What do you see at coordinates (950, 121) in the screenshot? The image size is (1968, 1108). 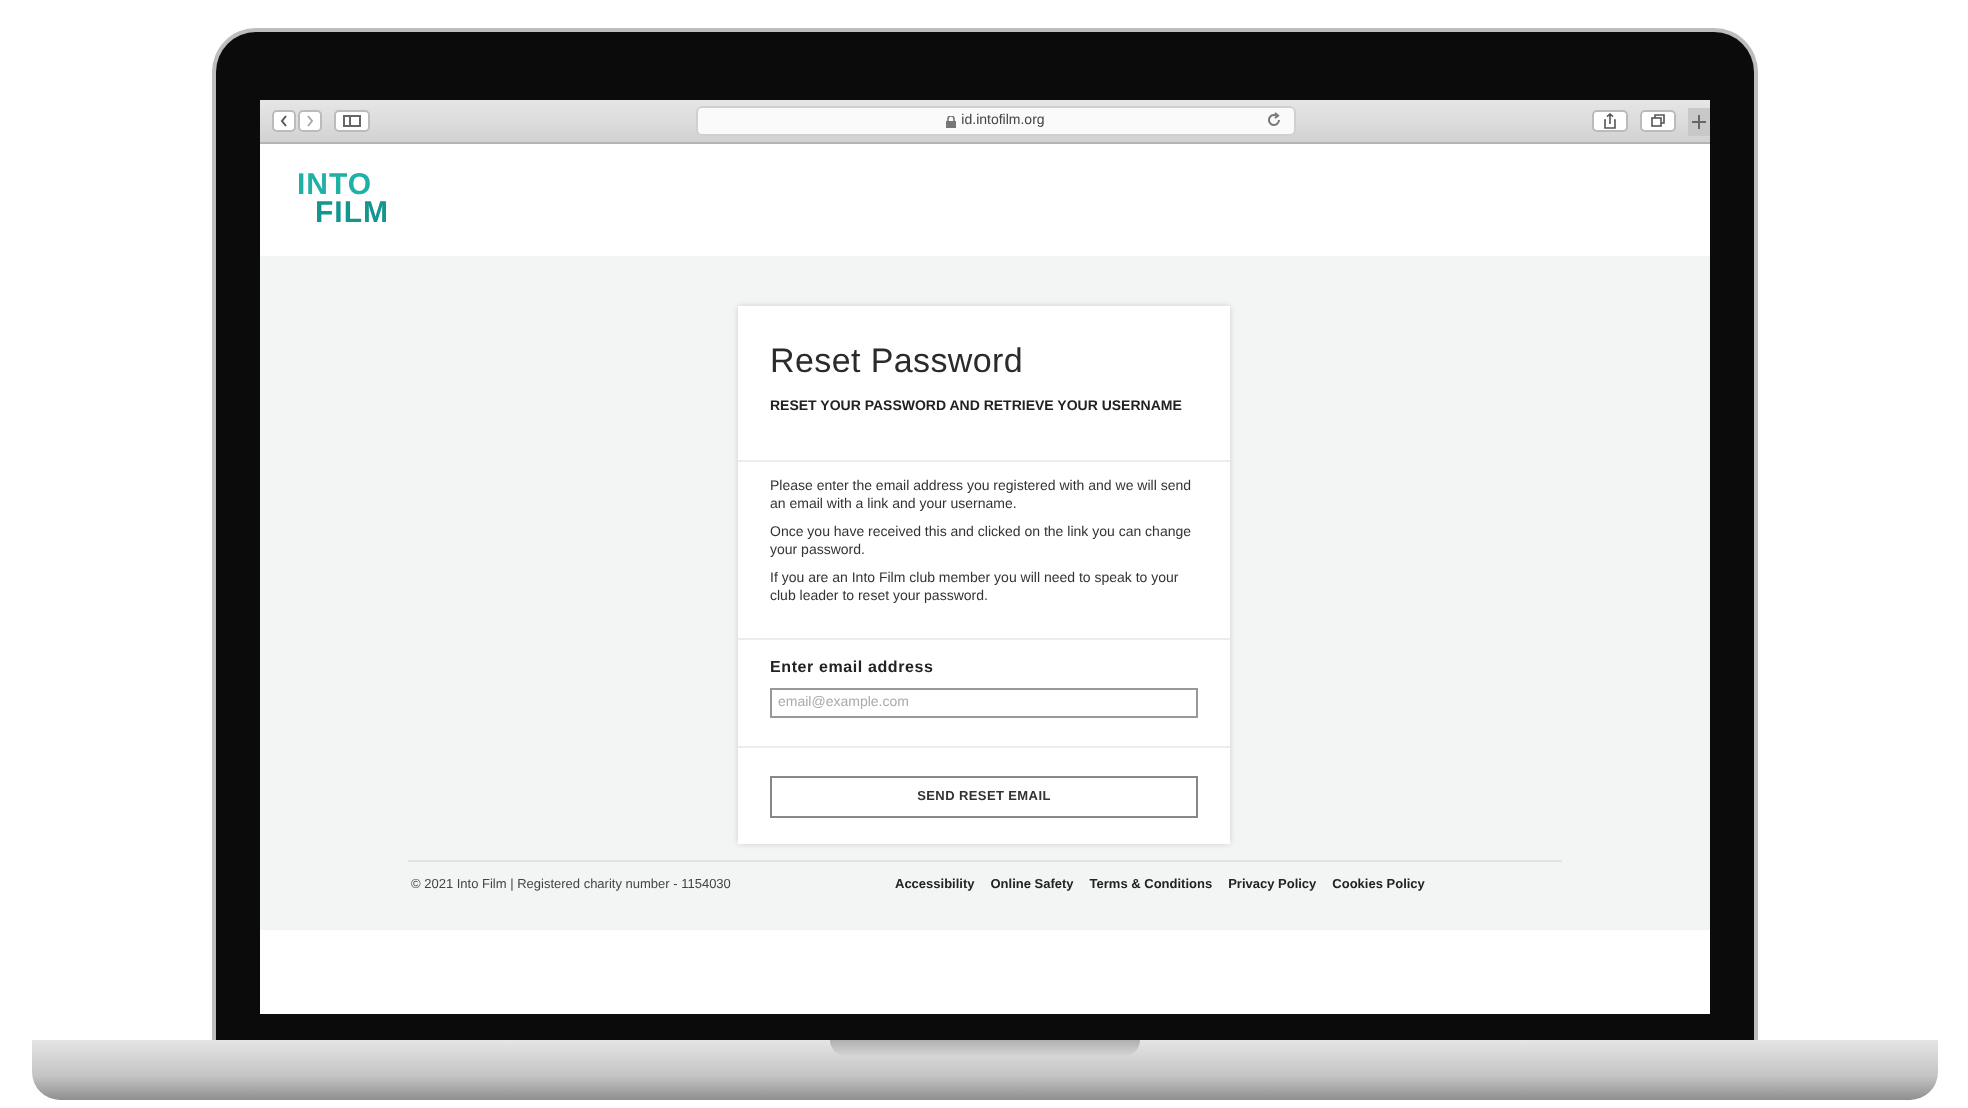 I see `lock-icon` at bounding box center [950, 121].